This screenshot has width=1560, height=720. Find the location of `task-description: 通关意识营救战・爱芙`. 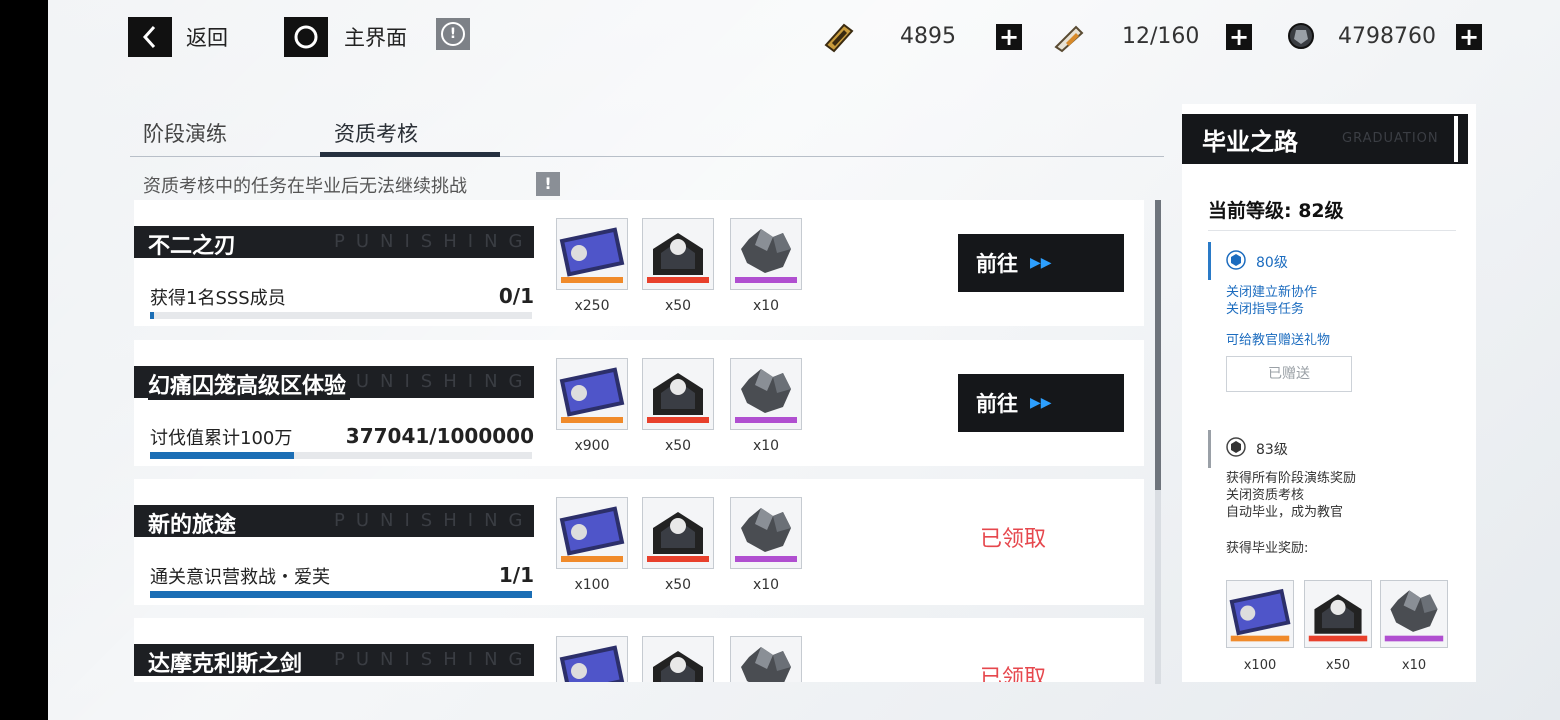

task-description: 通关意识营救战・爱芙 is located at coordinates (240, 577).